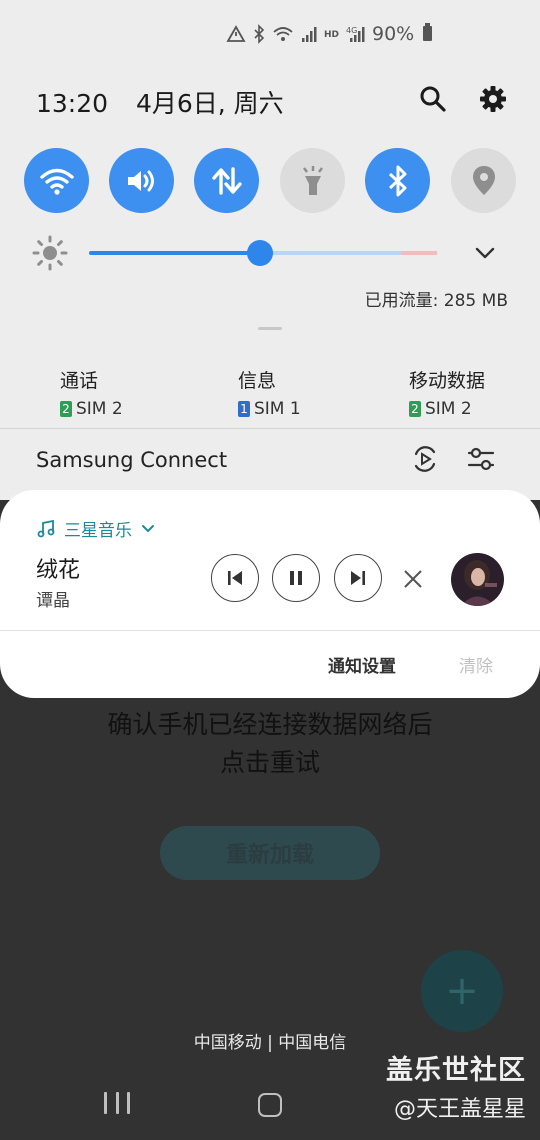 The height and width of the screenshot is (1140, 540). I want to click on pause-icon, so click(296, 578).